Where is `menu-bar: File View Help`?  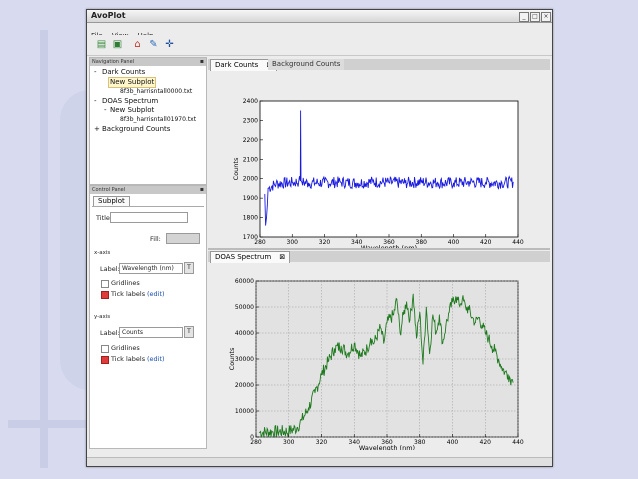 menu-bar: File View Help is located at coordinates (319, 31).